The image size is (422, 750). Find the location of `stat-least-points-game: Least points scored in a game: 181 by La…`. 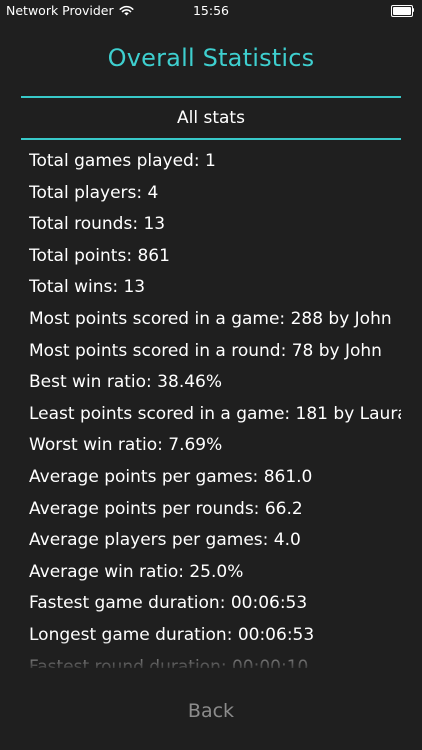

stat-least-points-game: Least points scored in a game: 181 by La… is located at coordinates (215, 413).